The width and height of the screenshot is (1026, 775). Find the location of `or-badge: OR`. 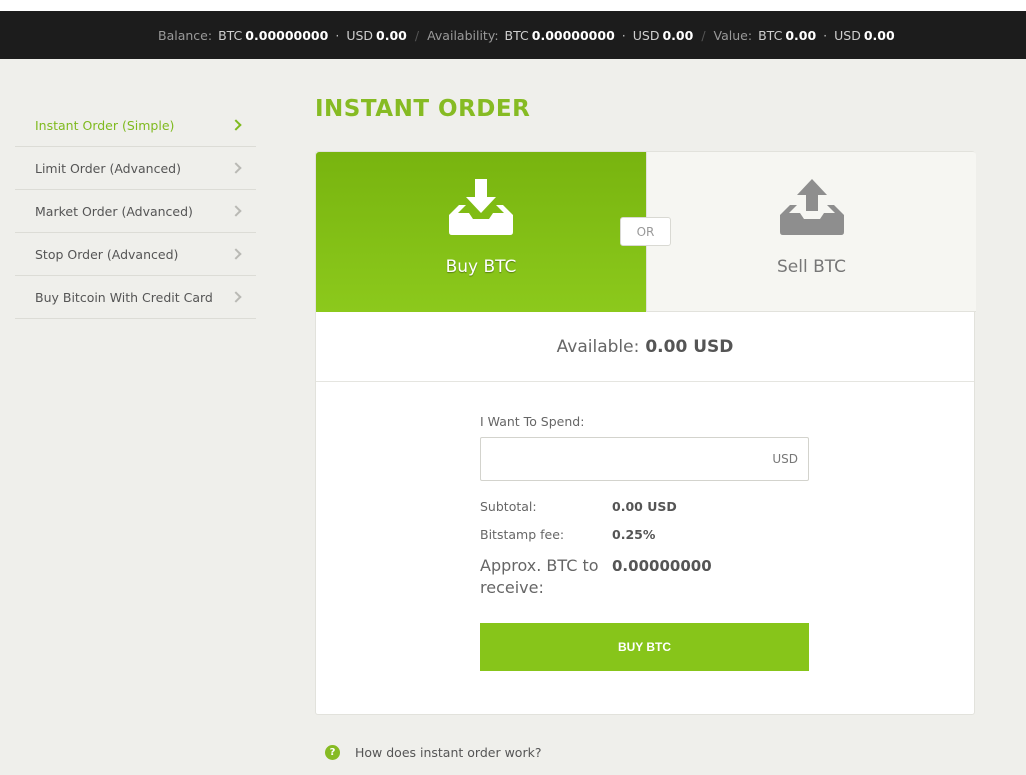

or-badge: OR is located at coordinates (645, 231).